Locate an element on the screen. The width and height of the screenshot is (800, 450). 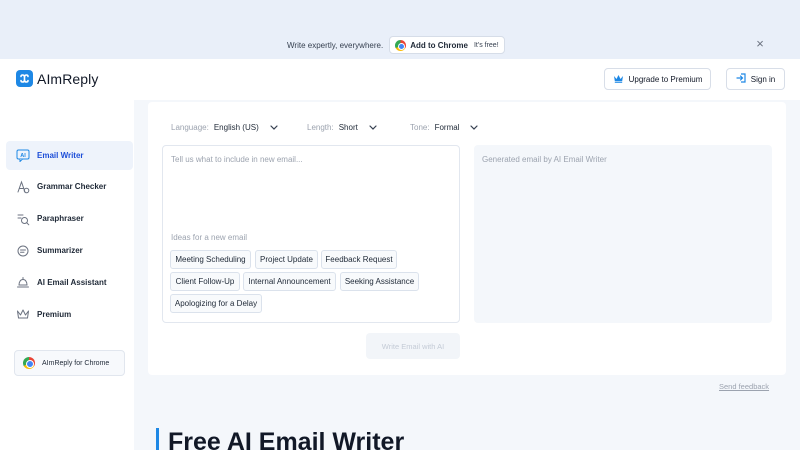
svg-text: AI is located at coordinates (23, 156).